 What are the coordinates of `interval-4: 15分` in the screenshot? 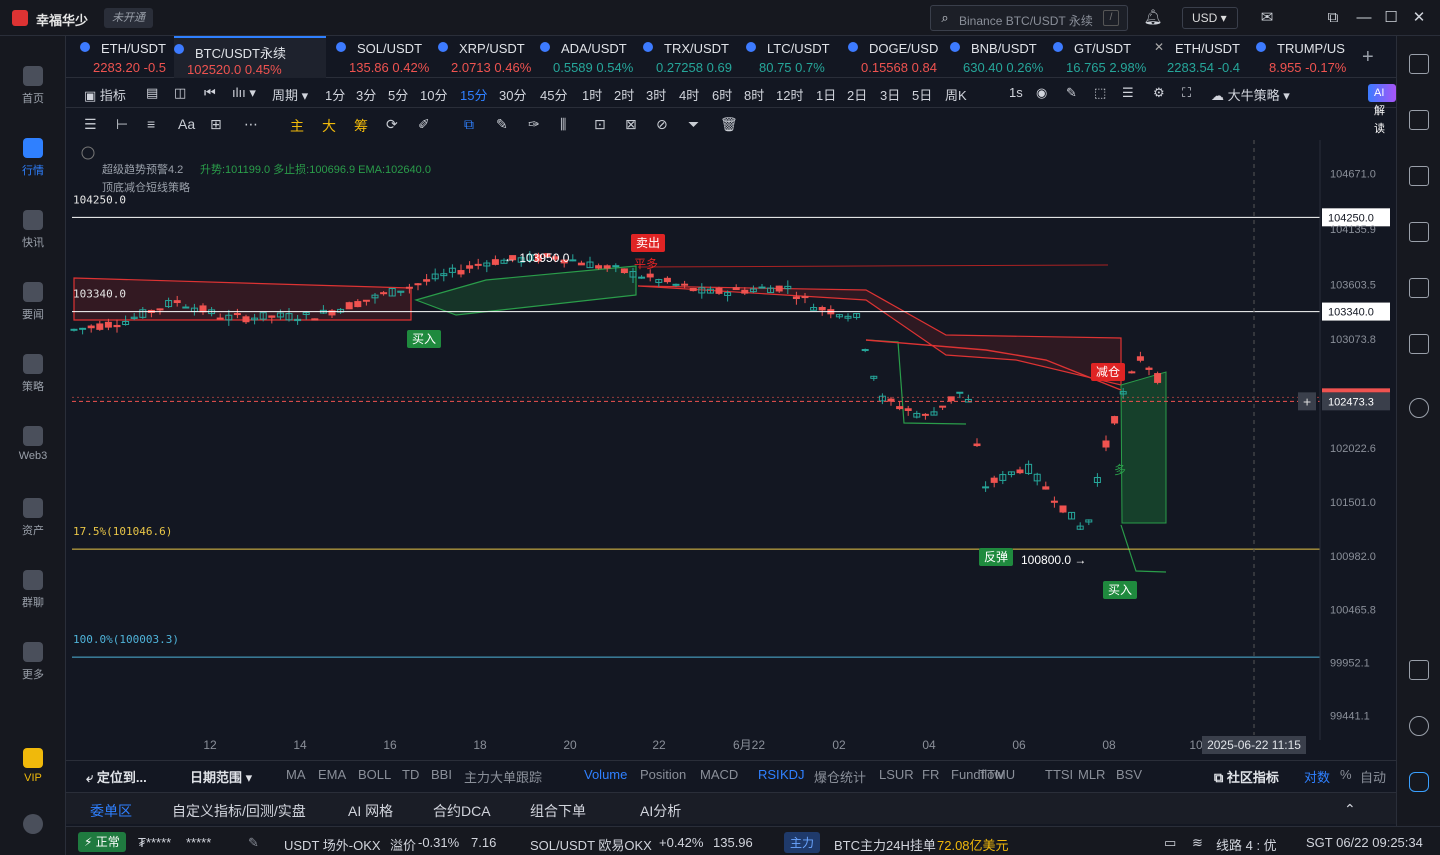 It's located at (473, 94).